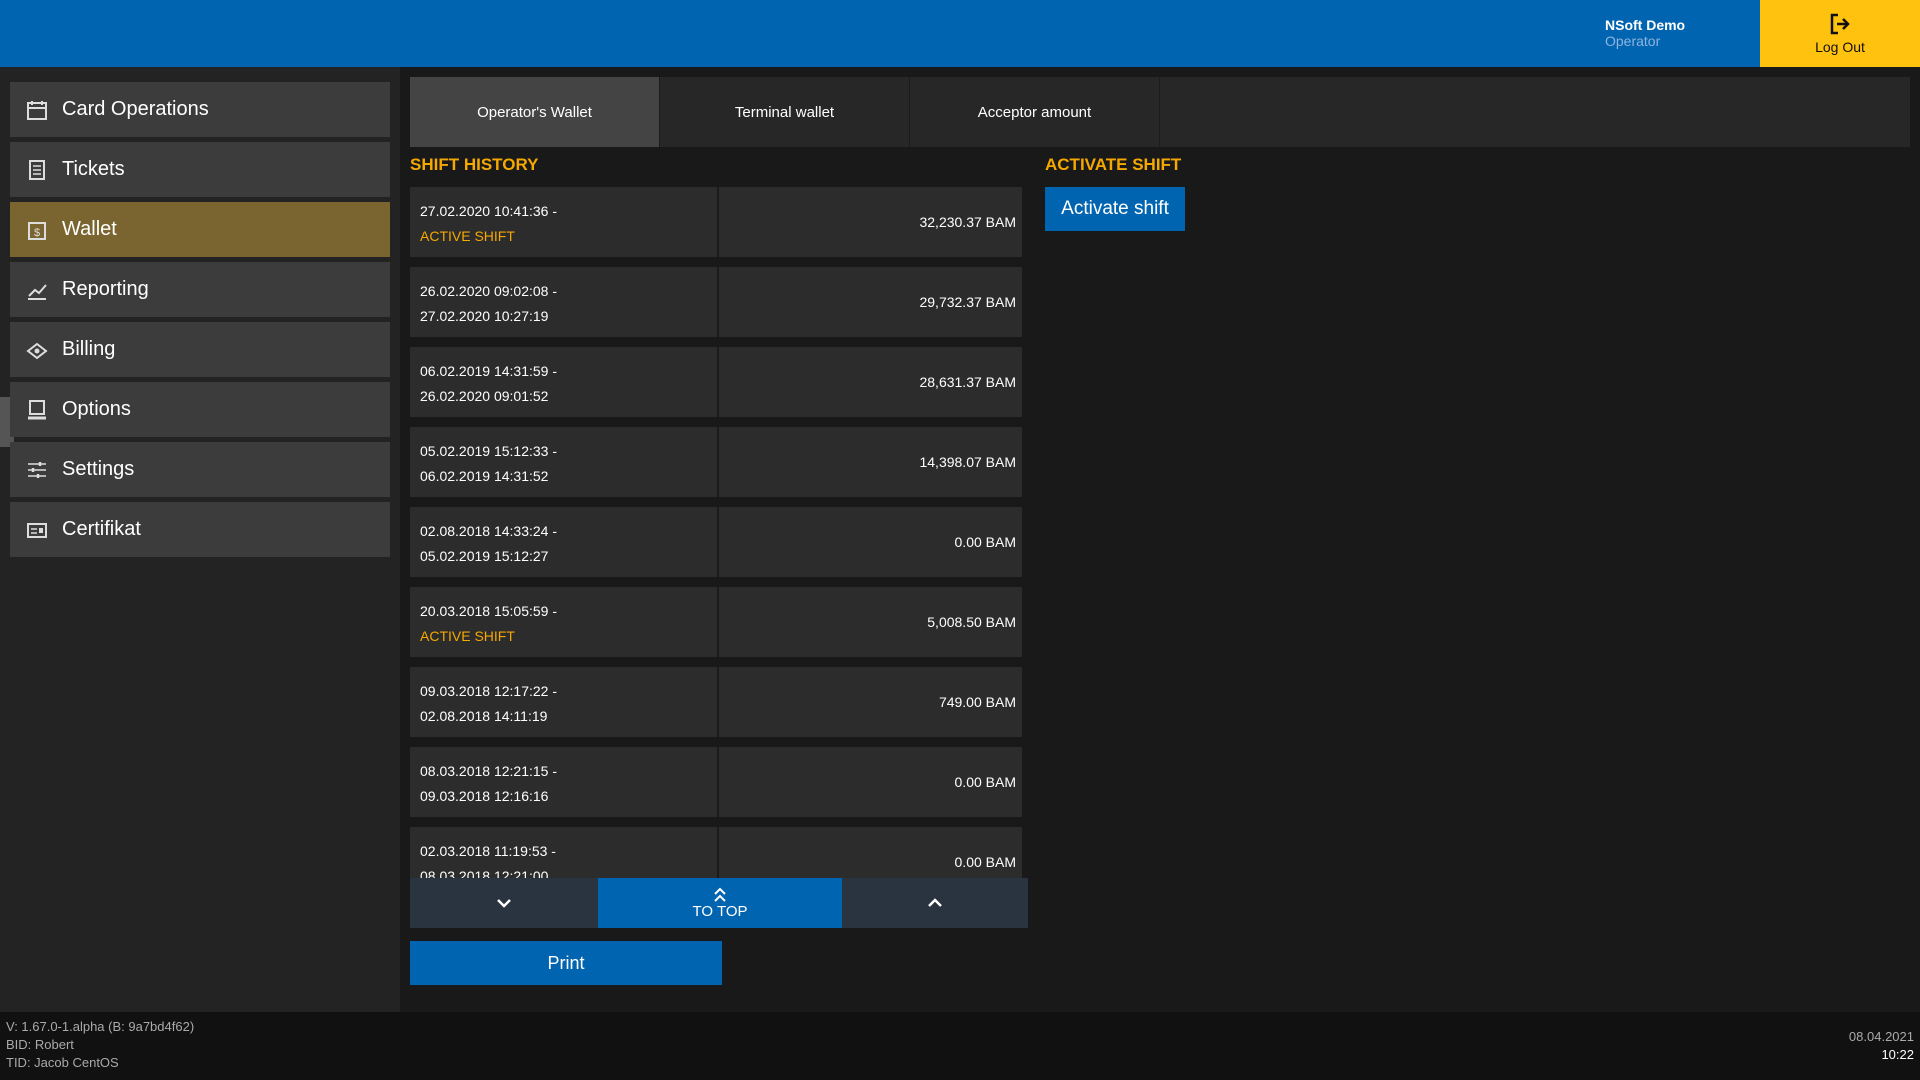 This screenshot has height=1080, width=1920. I want to click on shift-amount: 29,732.37 BAM, so click(967, 302).